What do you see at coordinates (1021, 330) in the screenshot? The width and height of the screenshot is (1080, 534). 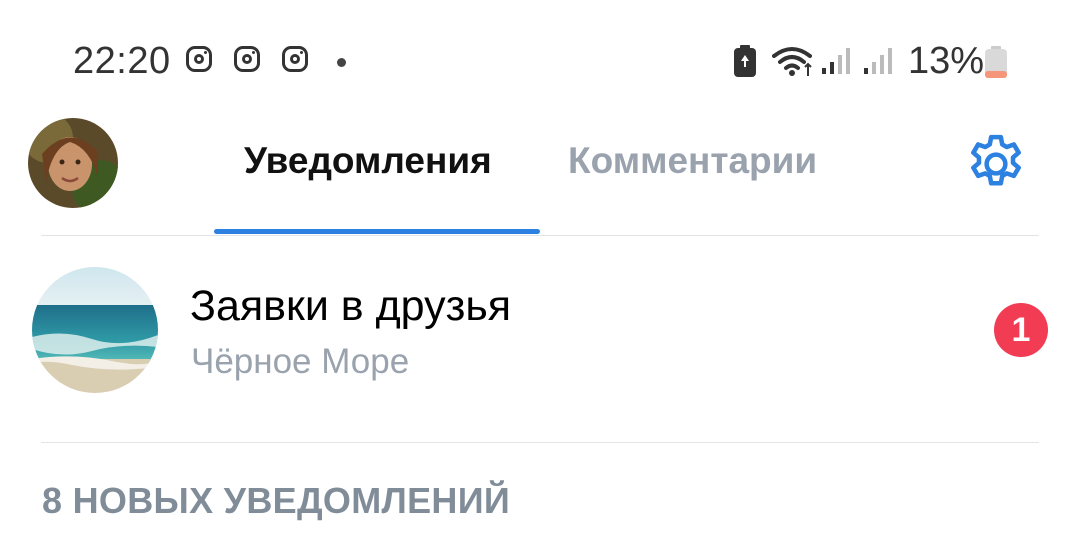 I see `friend-requests-badge: 1` at bounding box center [1021, 330].